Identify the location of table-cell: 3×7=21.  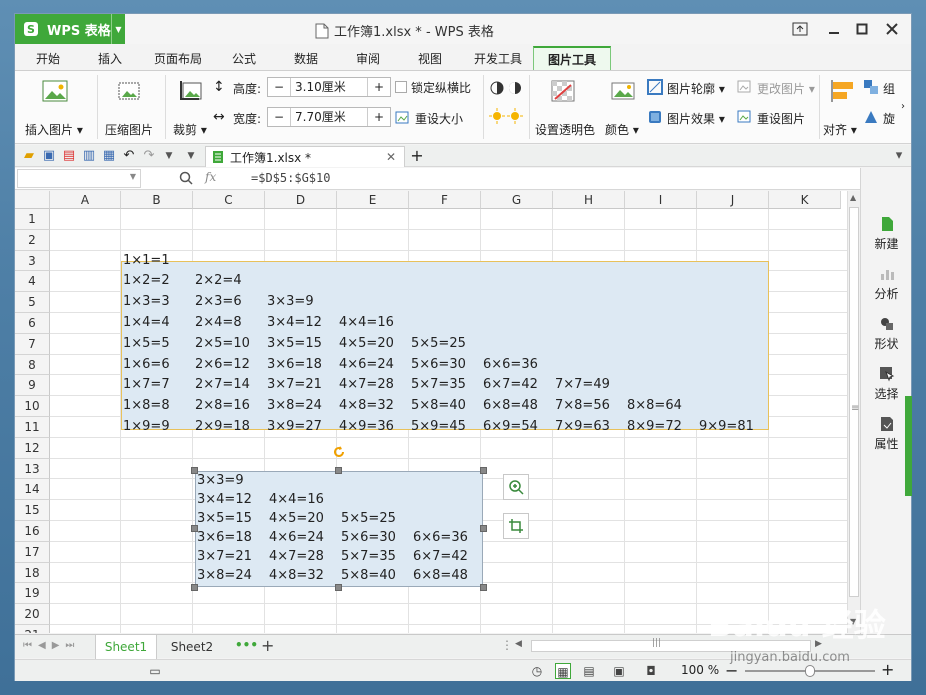
(294, 385).